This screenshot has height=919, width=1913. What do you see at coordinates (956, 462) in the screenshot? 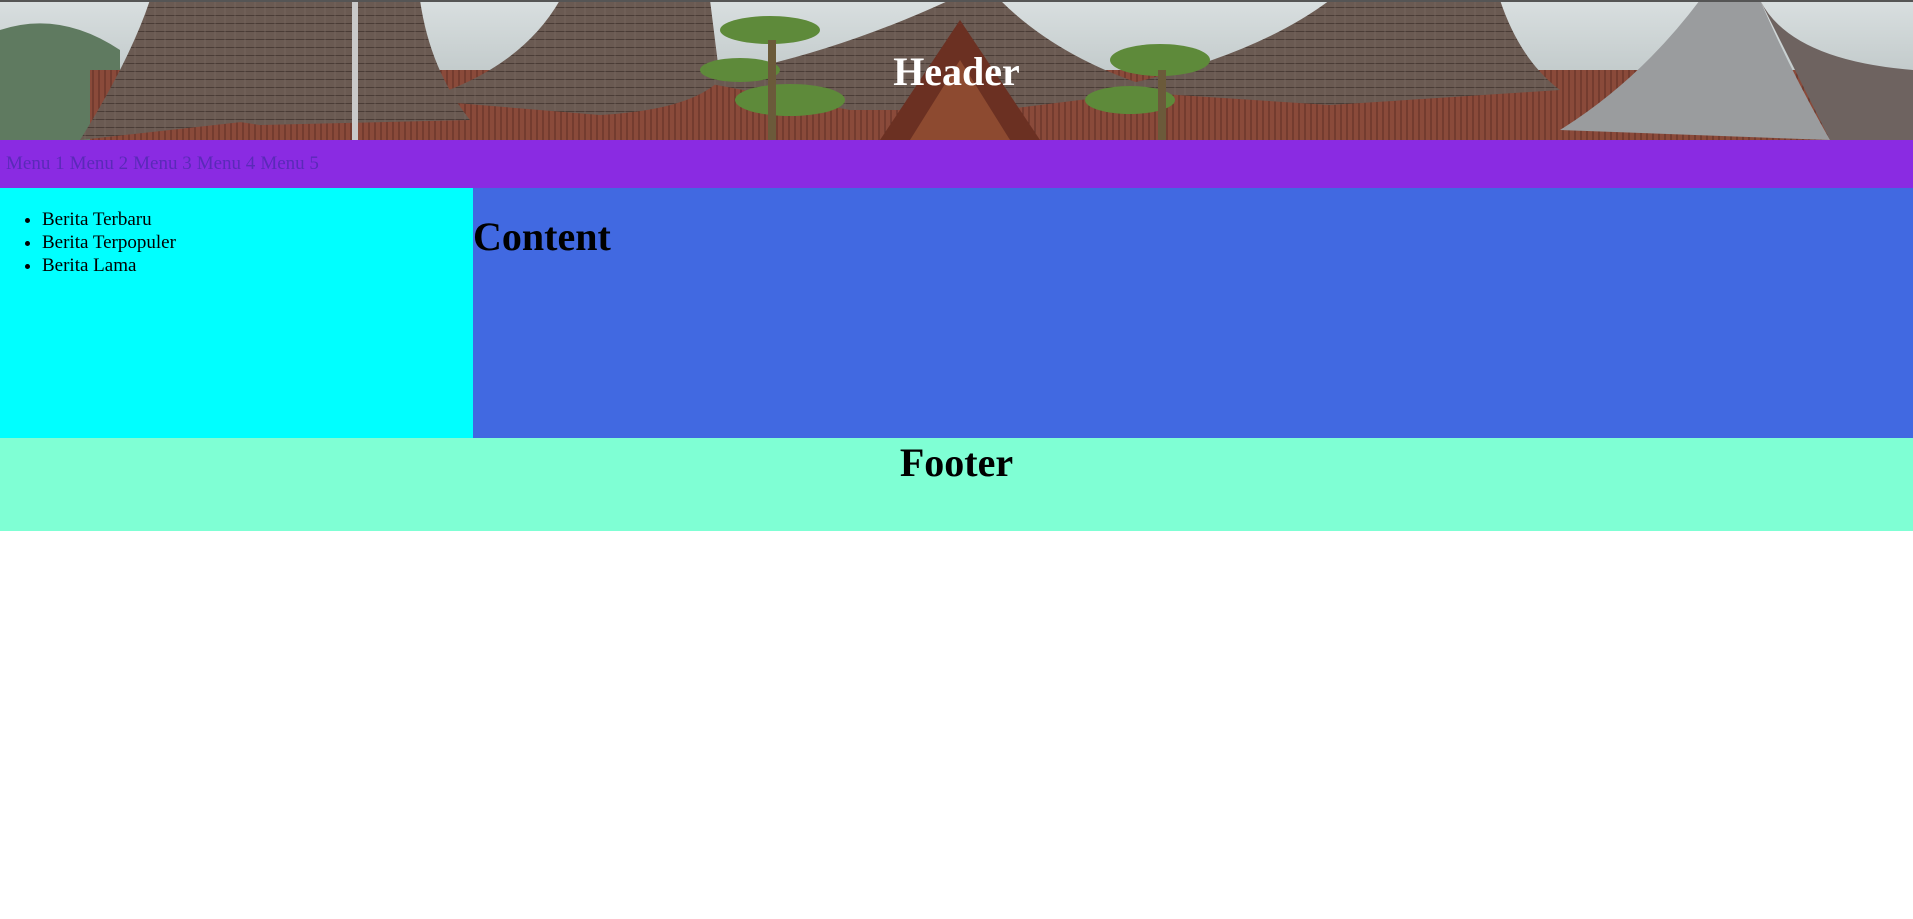
I see `footer-title: Footer` at bounding box center [956, 462].